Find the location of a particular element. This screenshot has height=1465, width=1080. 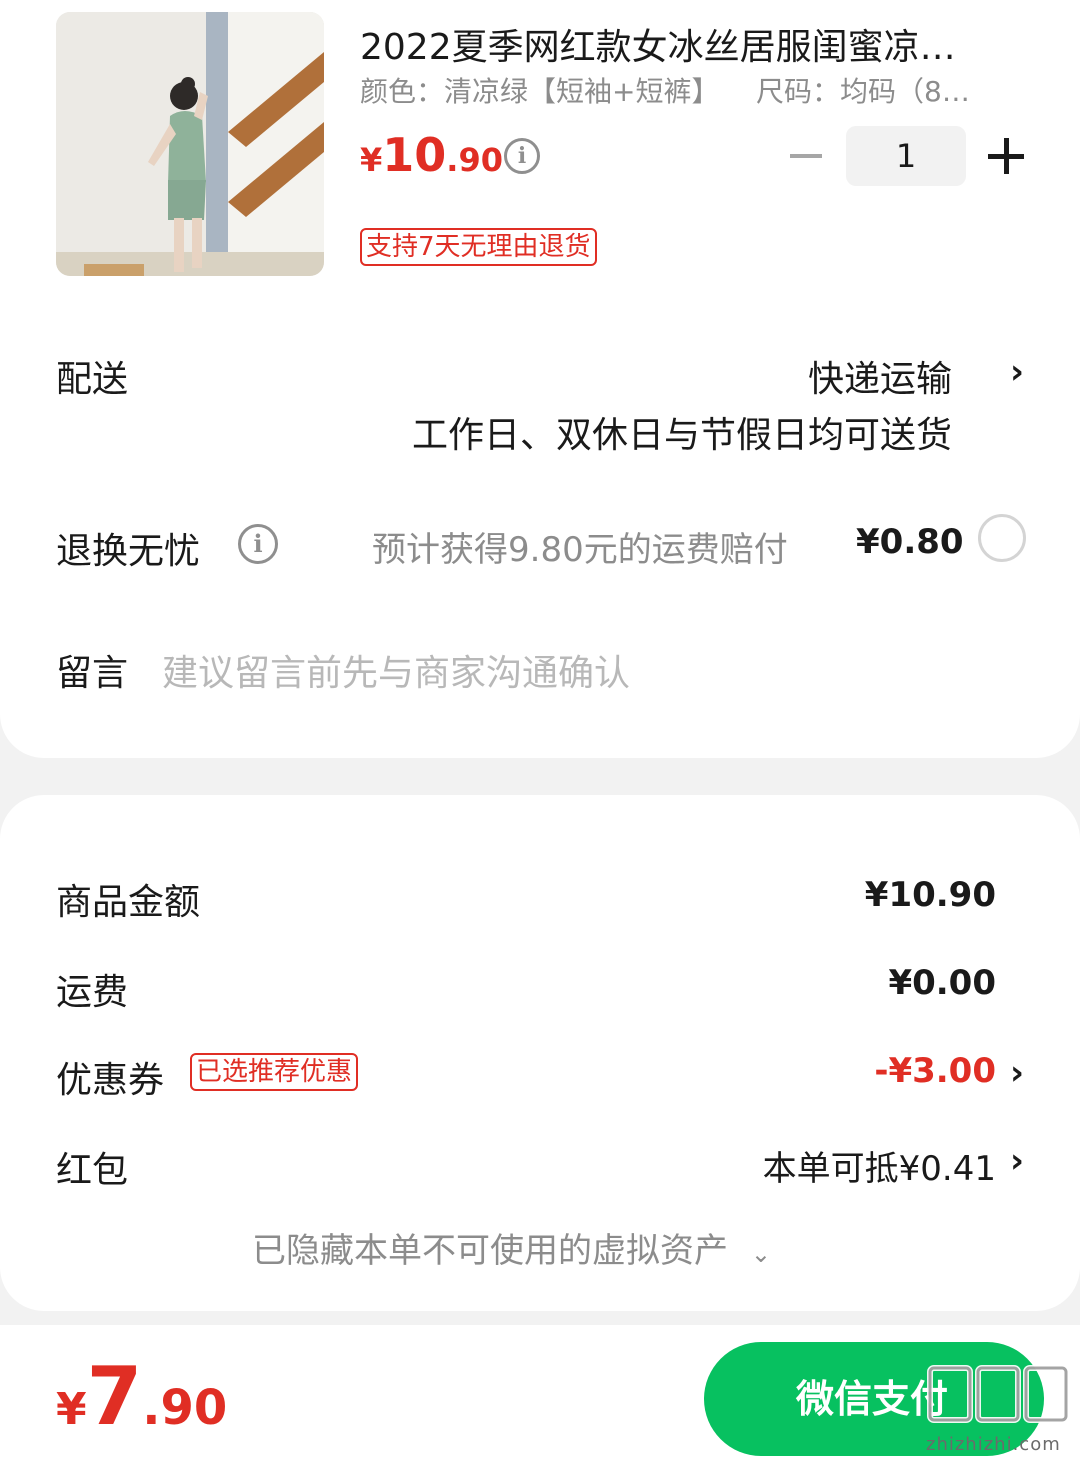

total-decimal: .90 is located at coordinates (185, 1408).